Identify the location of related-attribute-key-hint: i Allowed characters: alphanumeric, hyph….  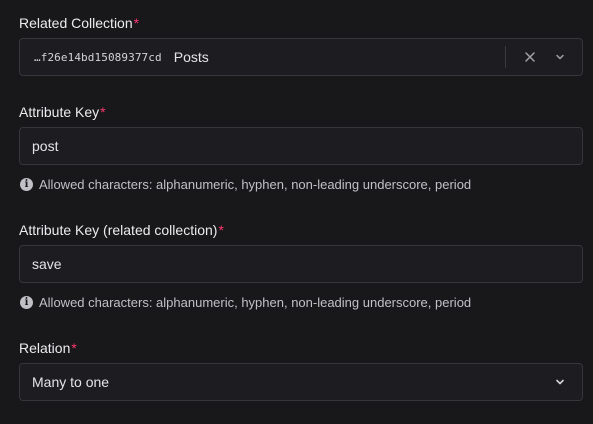
(245, 302).